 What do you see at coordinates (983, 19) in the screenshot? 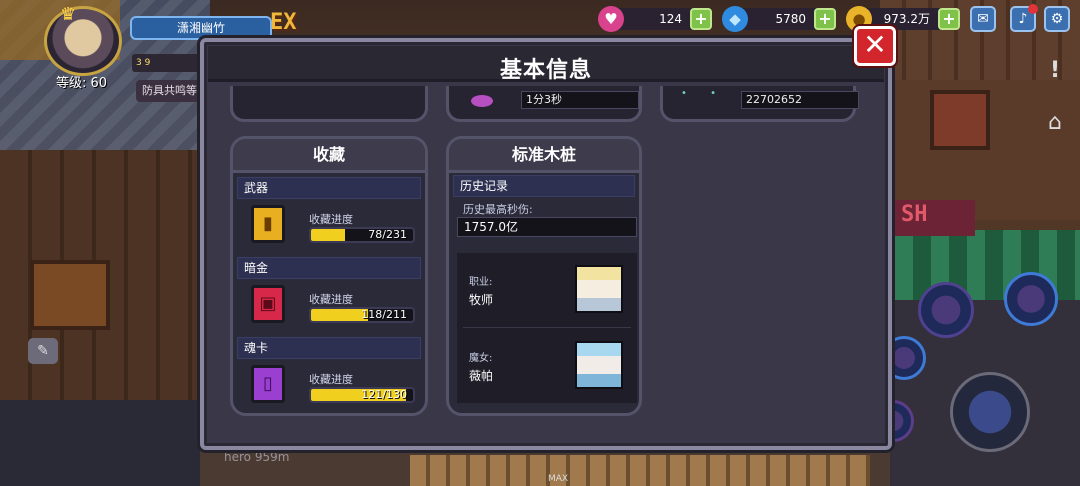
I see `mail-icon: ✉` at bounding box center [983, 19].